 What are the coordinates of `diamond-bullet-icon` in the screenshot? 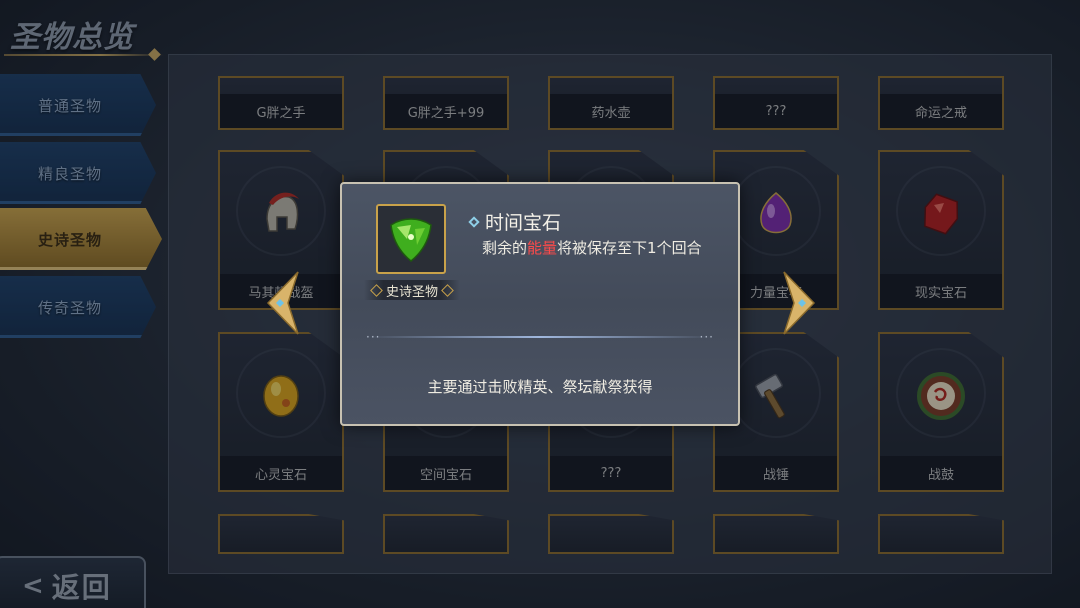 It's located at (474, 221).